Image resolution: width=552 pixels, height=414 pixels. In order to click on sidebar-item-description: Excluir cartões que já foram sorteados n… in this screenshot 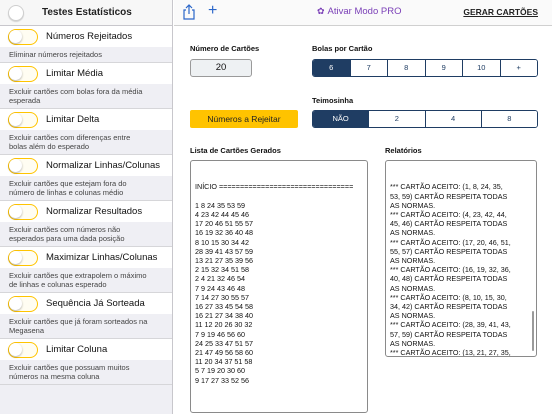, I will do `click(86, 326)`.